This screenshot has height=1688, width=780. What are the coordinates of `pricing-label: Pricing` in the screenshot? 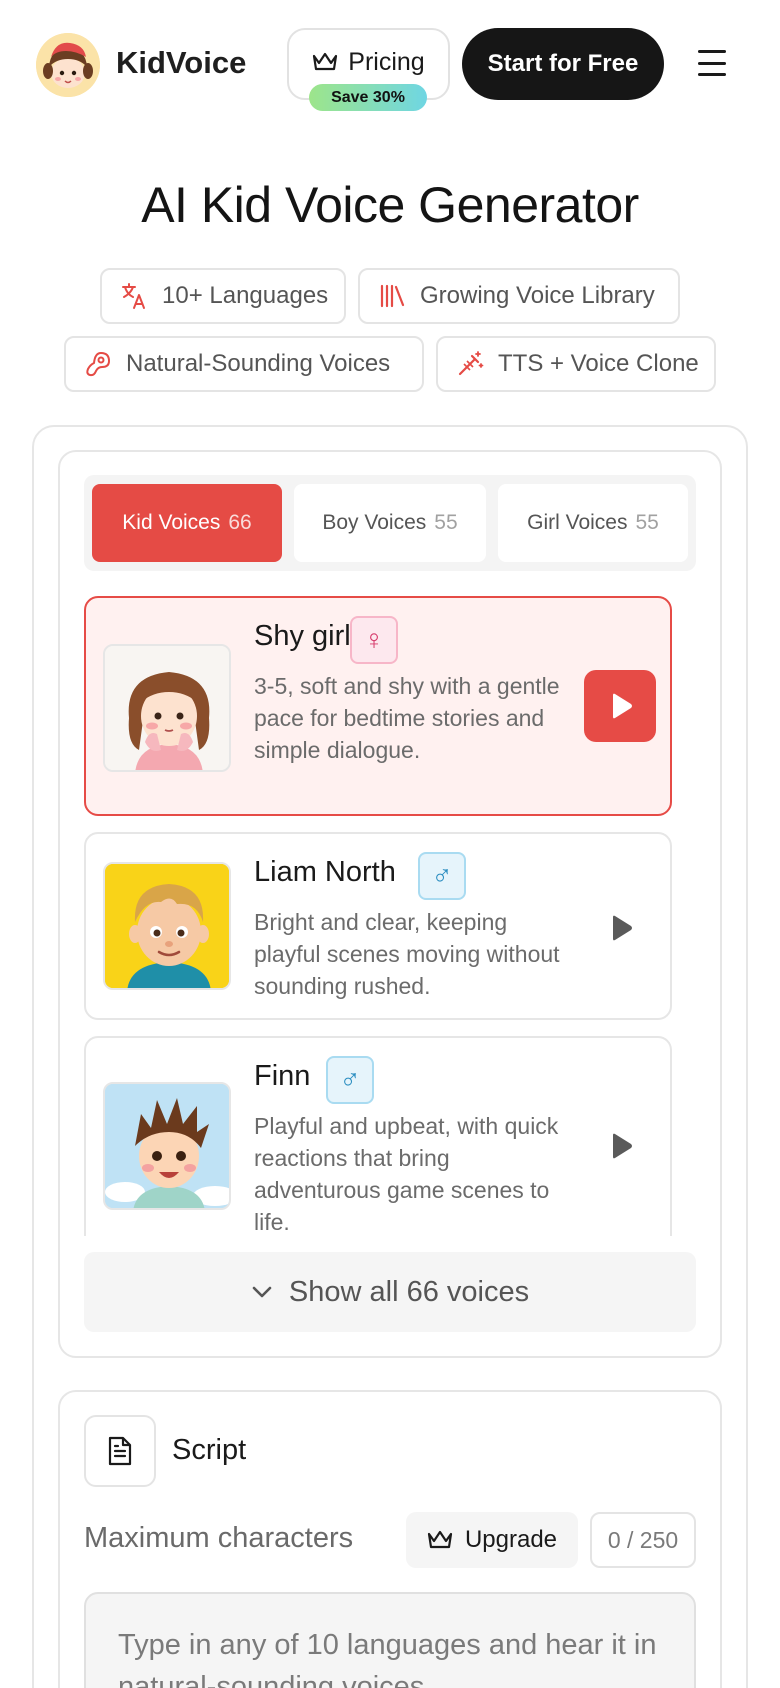 It's located at (386, 61).